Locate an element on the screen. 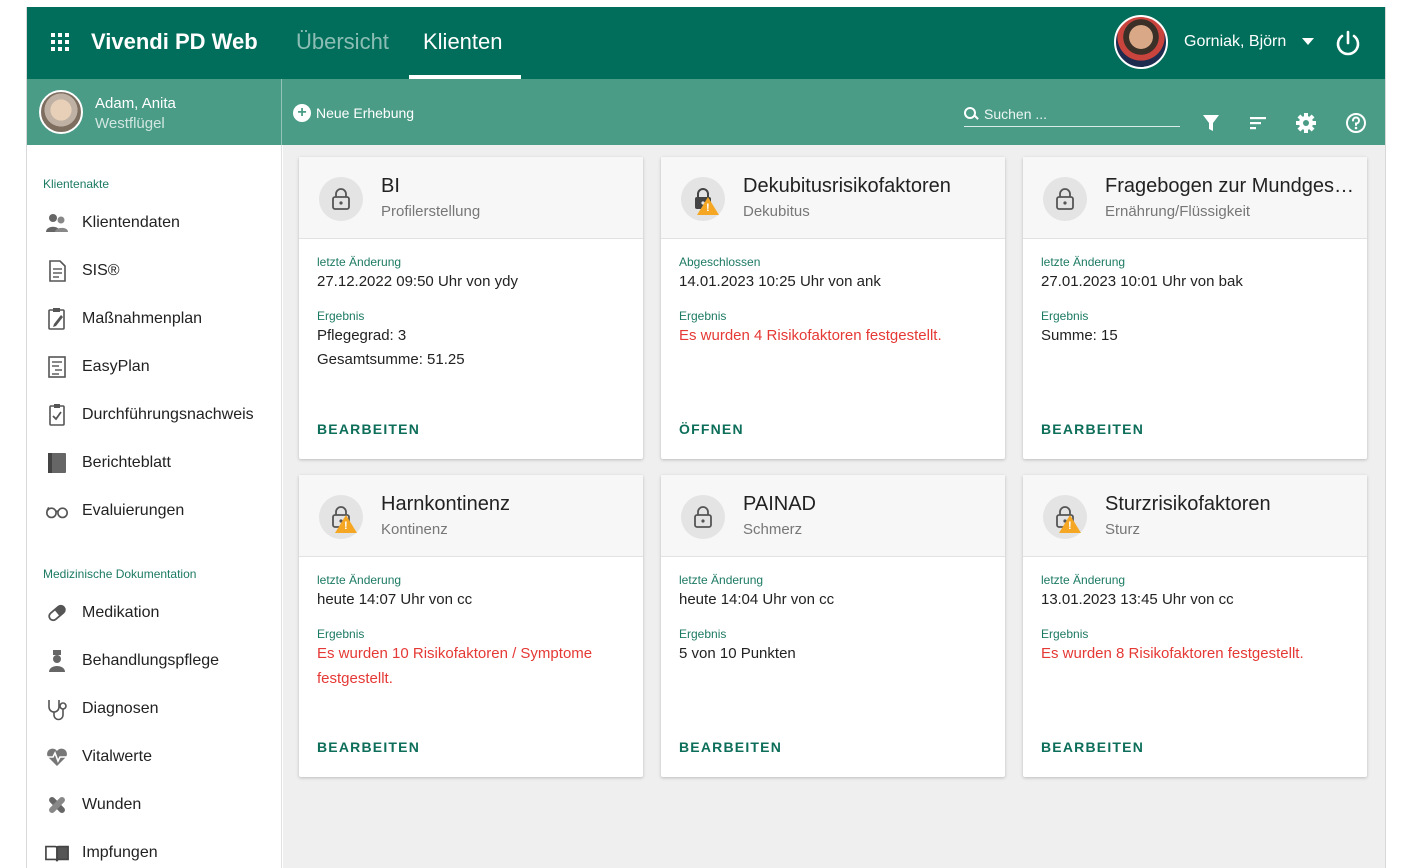  result-line: Pflegegrad: 3 is located at coordinates (362, 335).